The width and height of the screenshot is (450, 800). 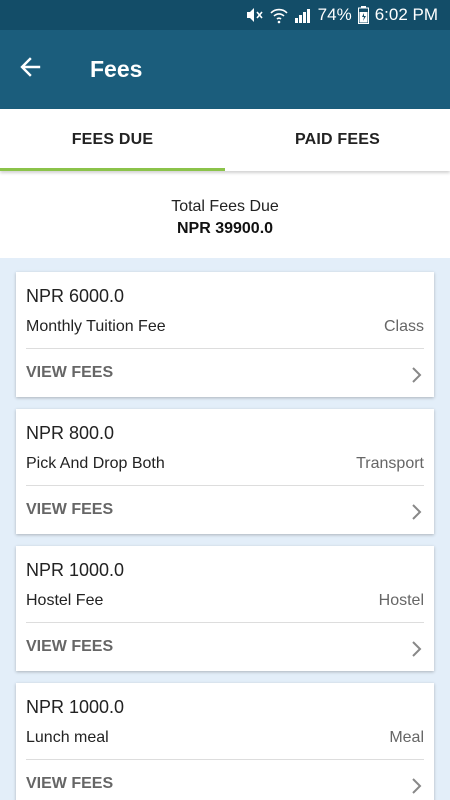 What do you see at coordinates (225, 608) in the screenshot?
I see `fee-card: NPR 1000.0 Hostel Fee Hostel VIEW FEES` at bounding box center [225, 608].